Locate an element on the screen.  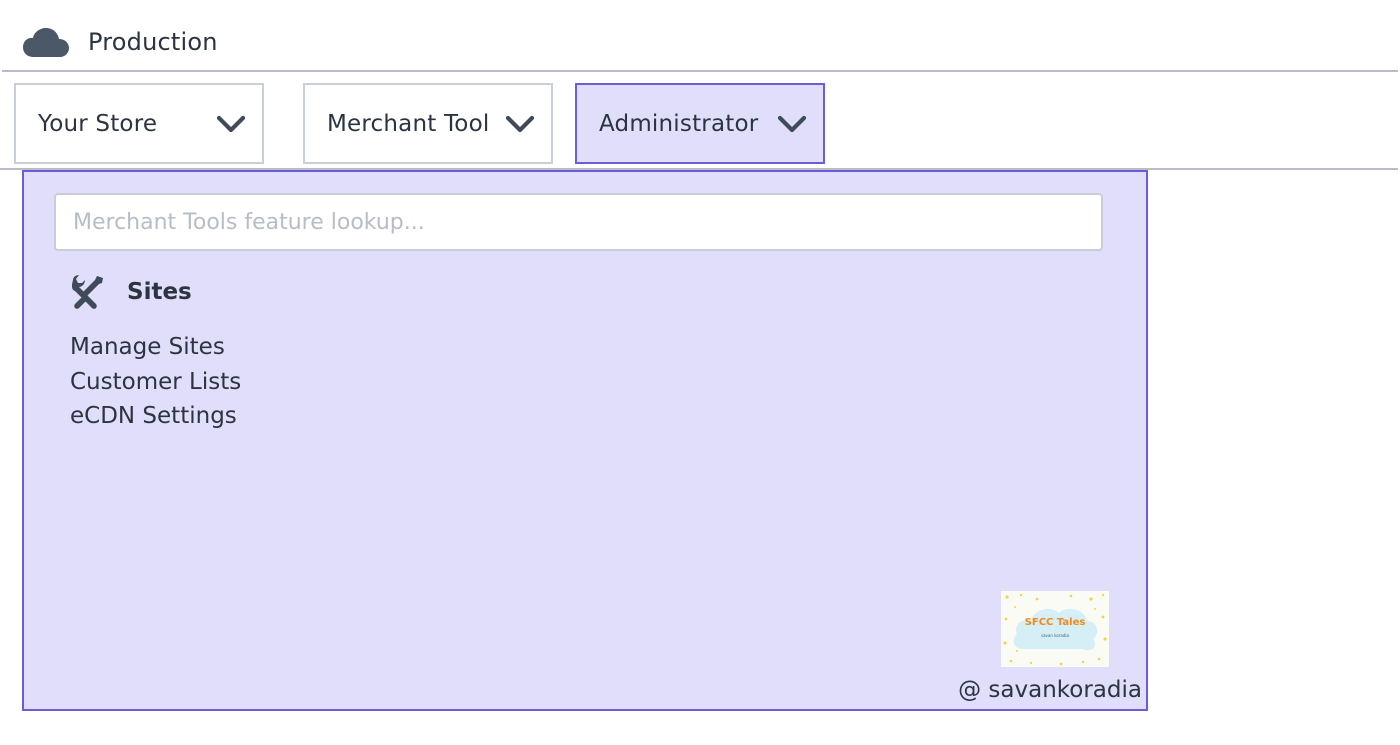
header-divider is located at coordinates (700, 71).